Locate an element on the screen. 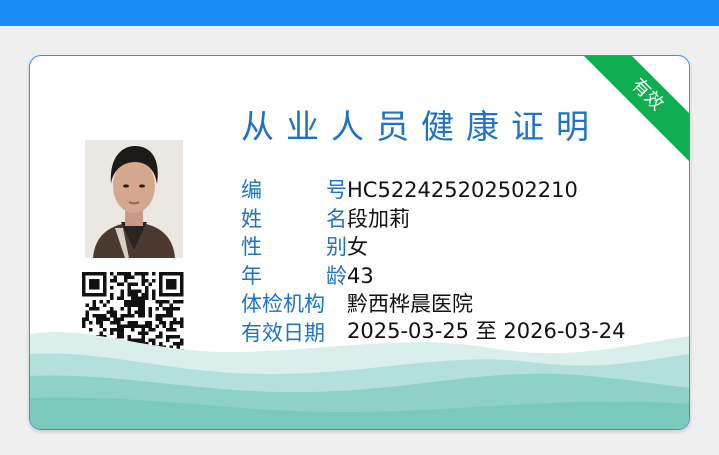  field-label: 年龄 is located at coordinates (294, 275).